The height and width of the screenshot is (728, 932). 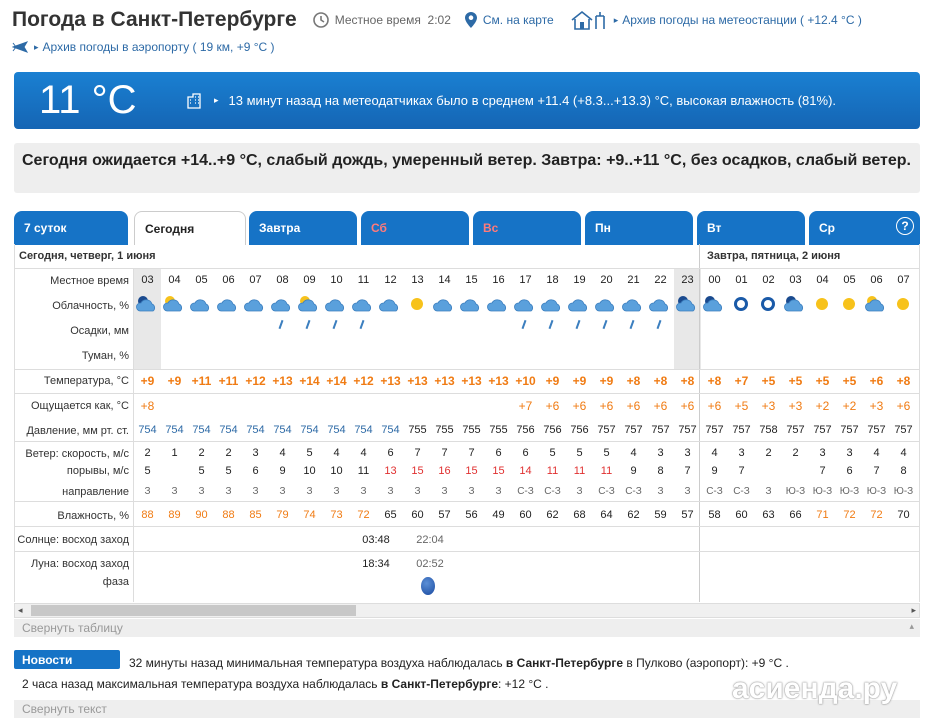 I want to click on hour-cell: 07, so click(x=255, y=280).